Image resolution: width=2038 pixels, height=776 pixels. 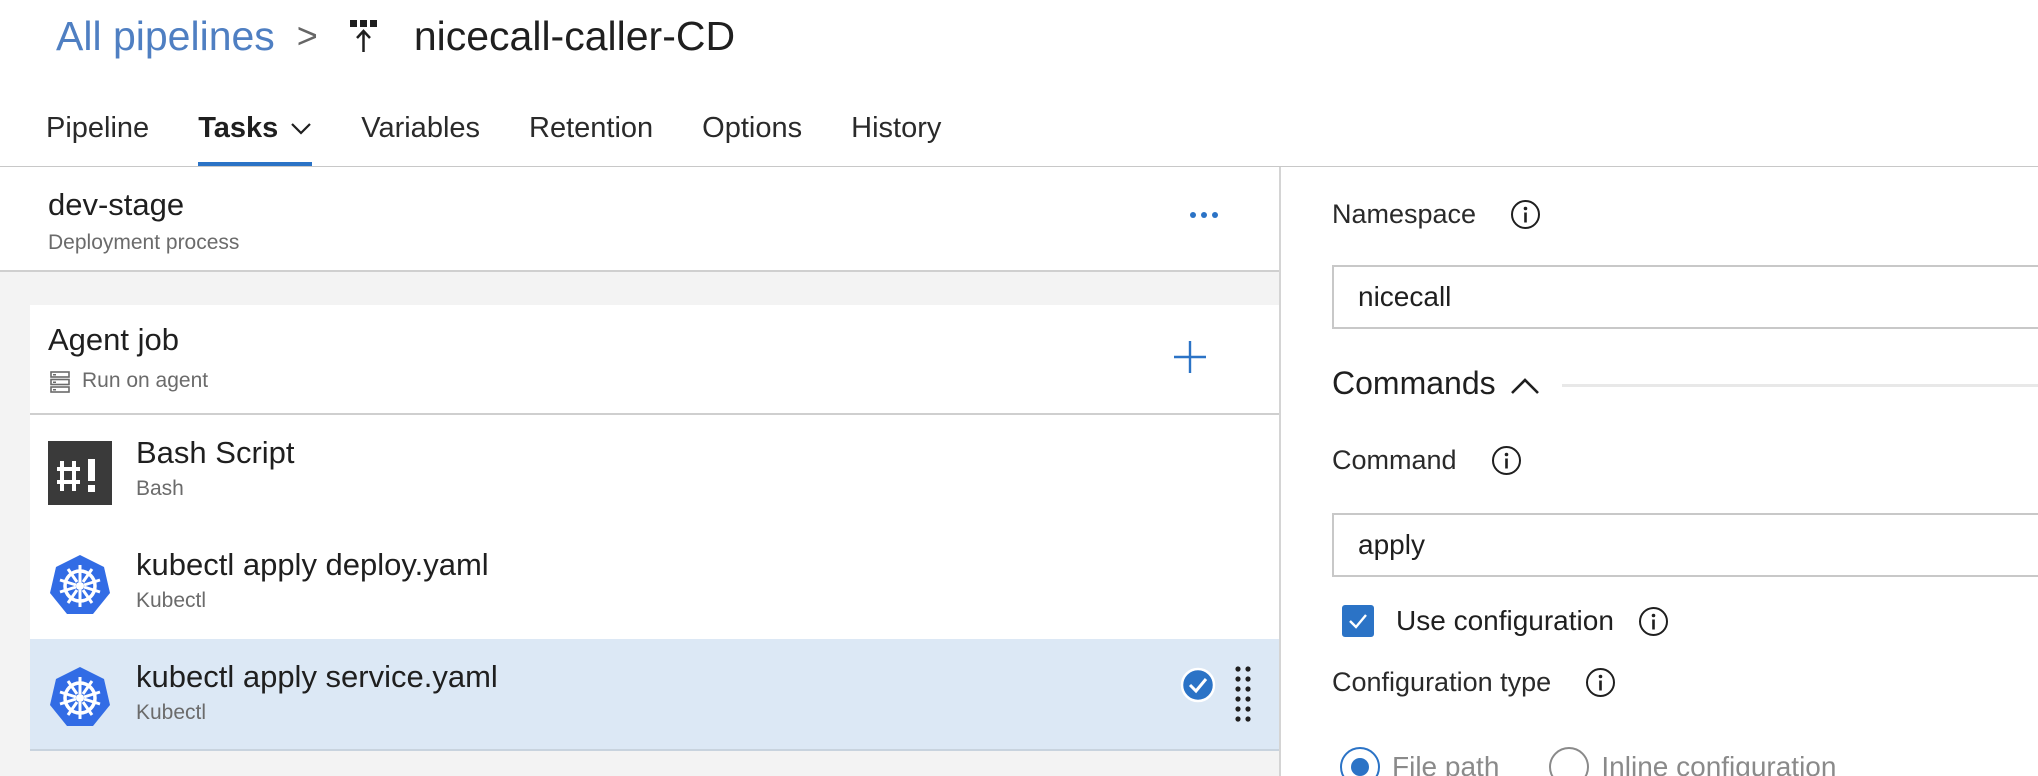 I want to click on configuration-type-label-text: Configuration type, so click(x=1442, y=682).